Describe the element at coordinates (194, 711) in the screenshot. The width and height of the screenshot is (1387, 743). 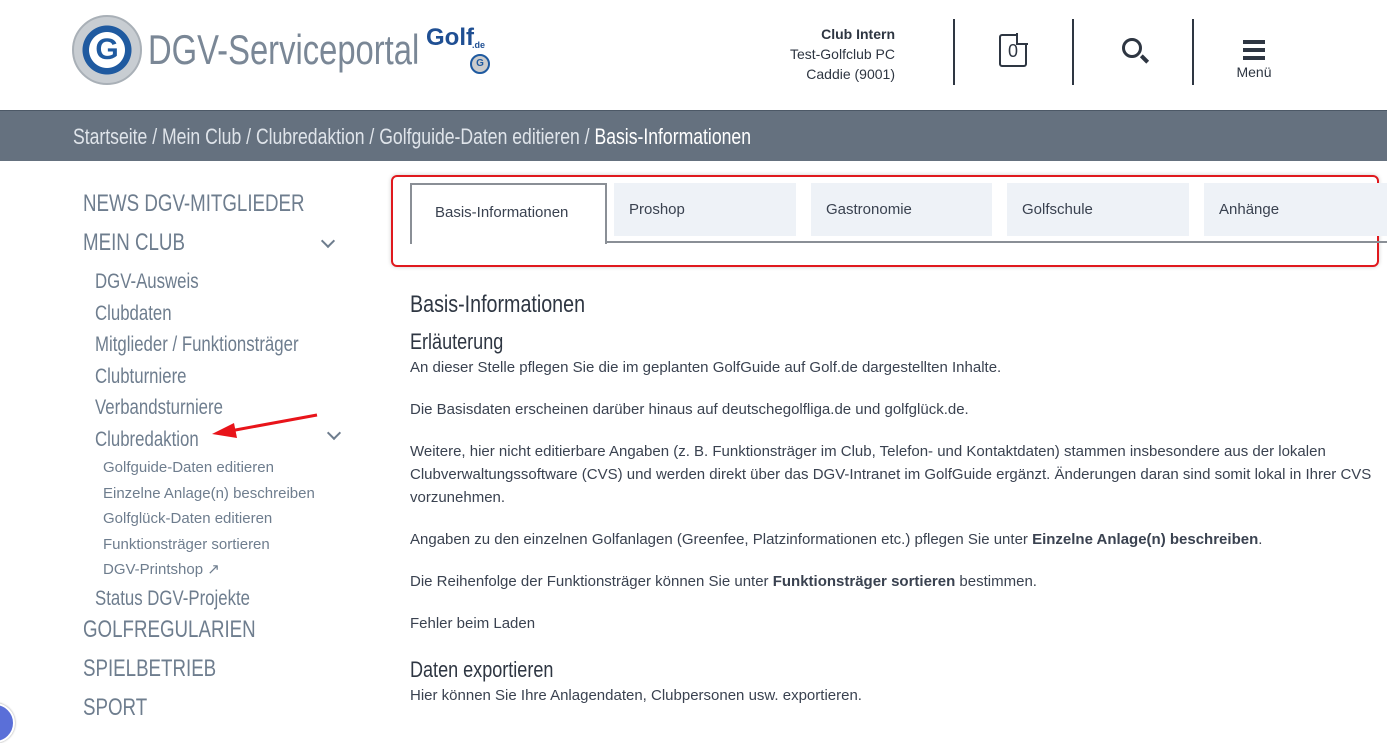
I see `sidebar-section: SPORT` at that location.